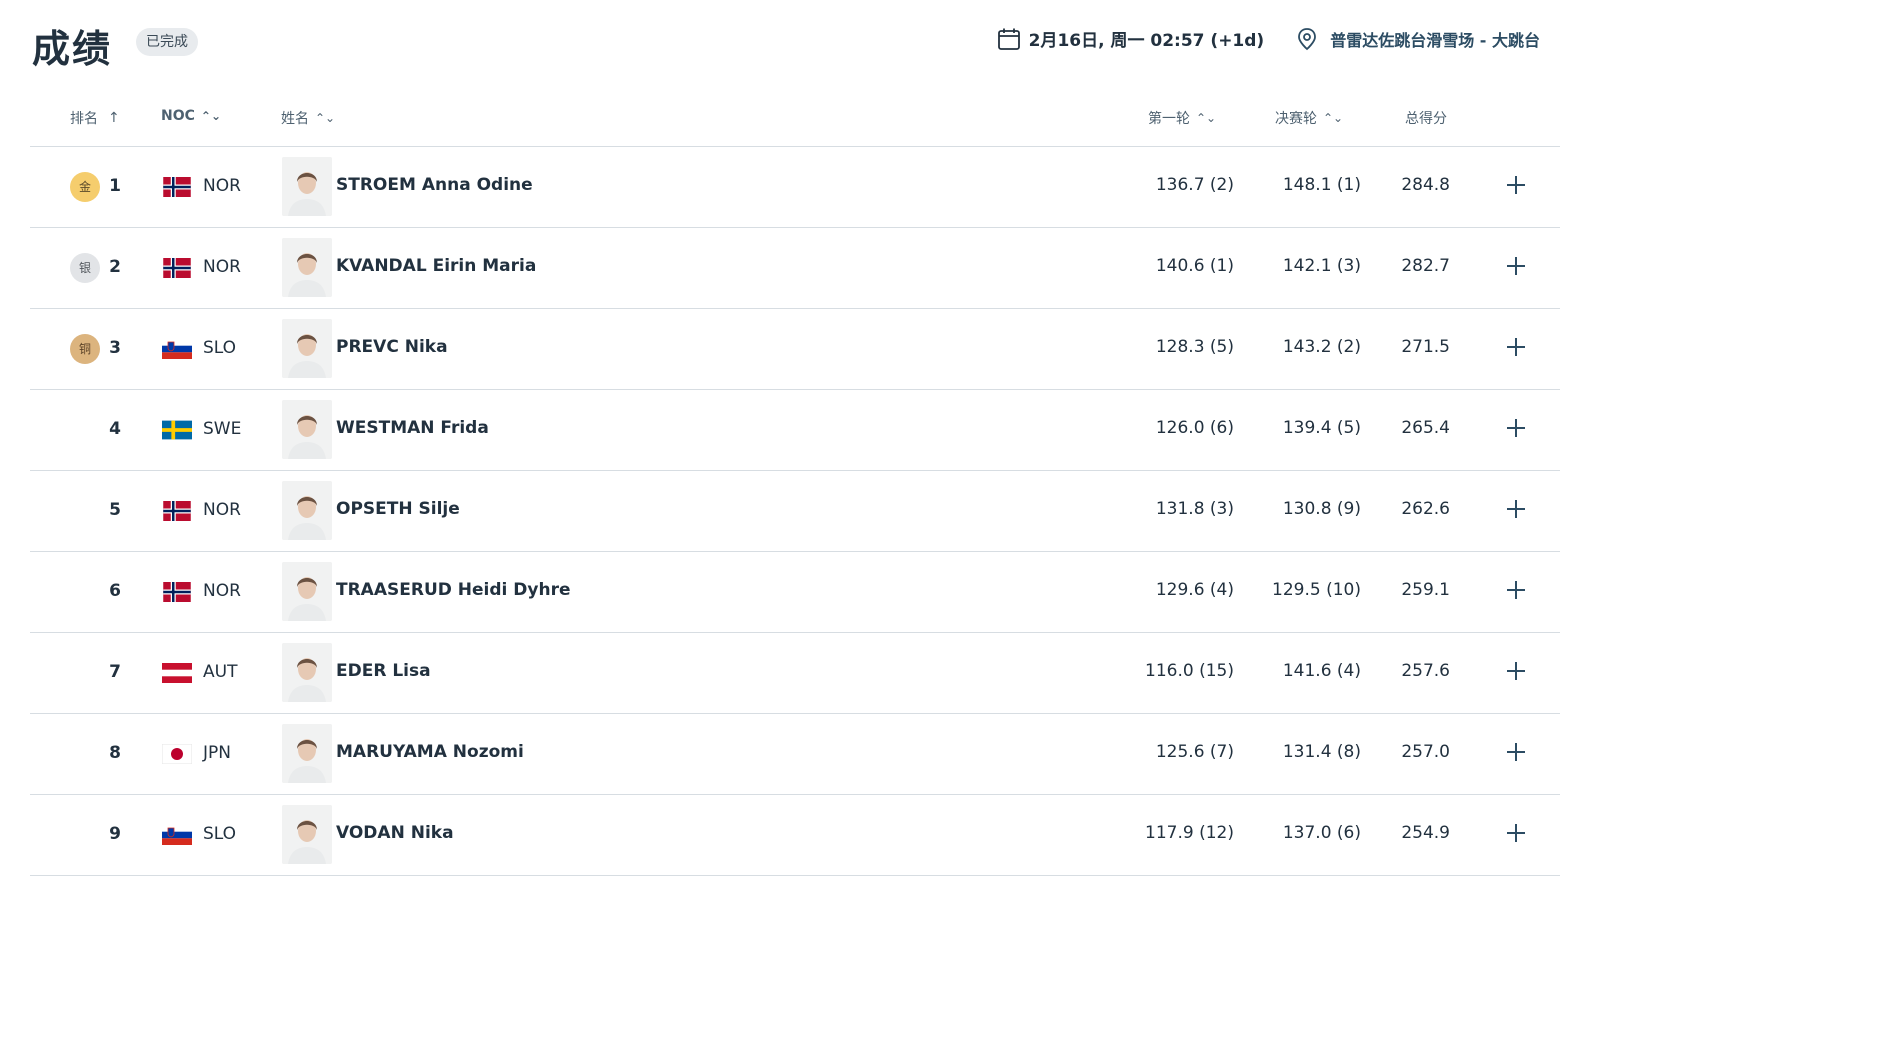 The width and height of the screenshot is (1882, 1048). What do you see at coordinates (1194, 752) in the screenshot?
I see `round1-score: 125.6 (7)` at bounding box center [1194, 752].